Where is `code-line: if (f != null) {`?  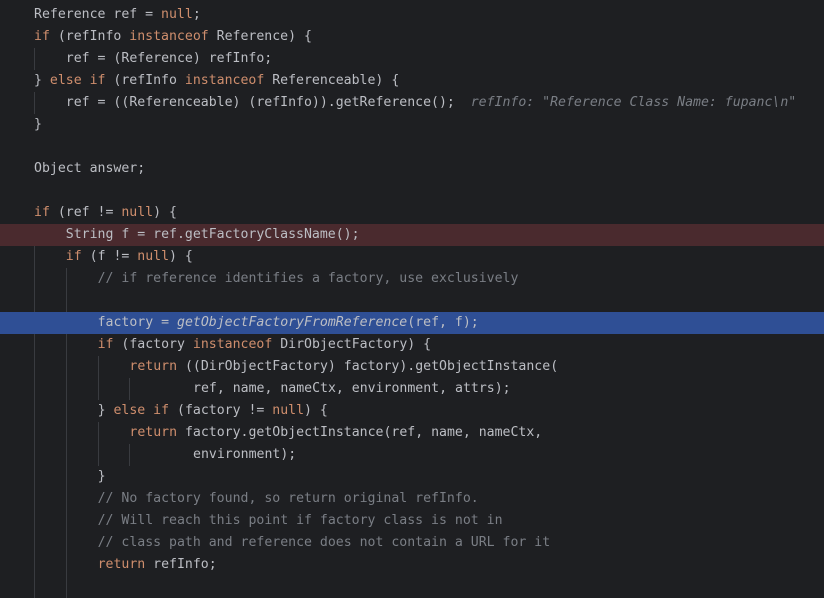
code-line: if (f != null) { is located at coordinates (412, 257).